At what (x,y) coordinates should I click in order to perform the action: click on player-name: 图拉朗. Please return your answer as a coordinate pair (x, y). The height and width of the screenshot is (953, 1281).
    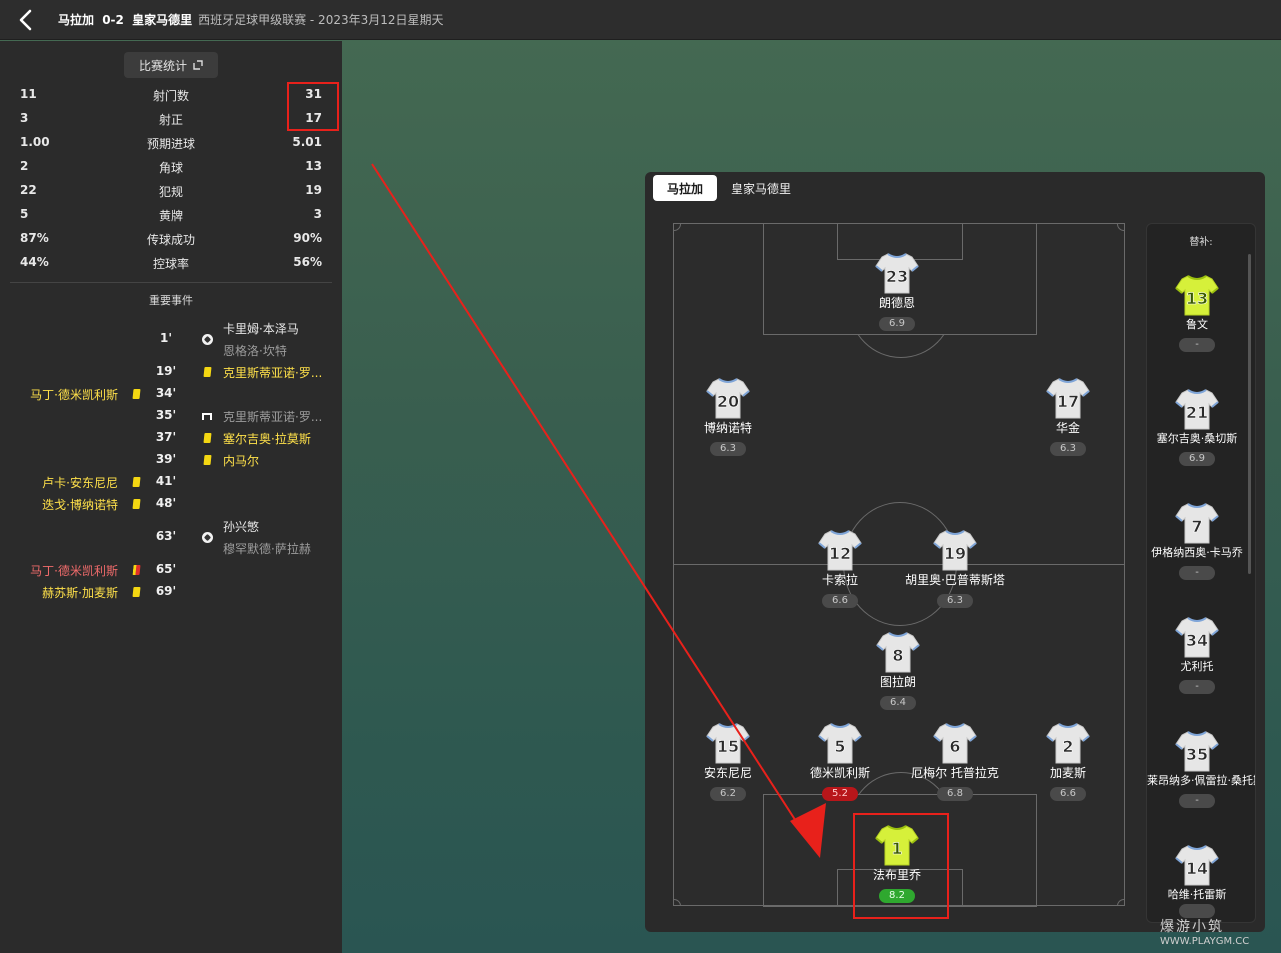
    Looking at the image, I should click on (897, 682).